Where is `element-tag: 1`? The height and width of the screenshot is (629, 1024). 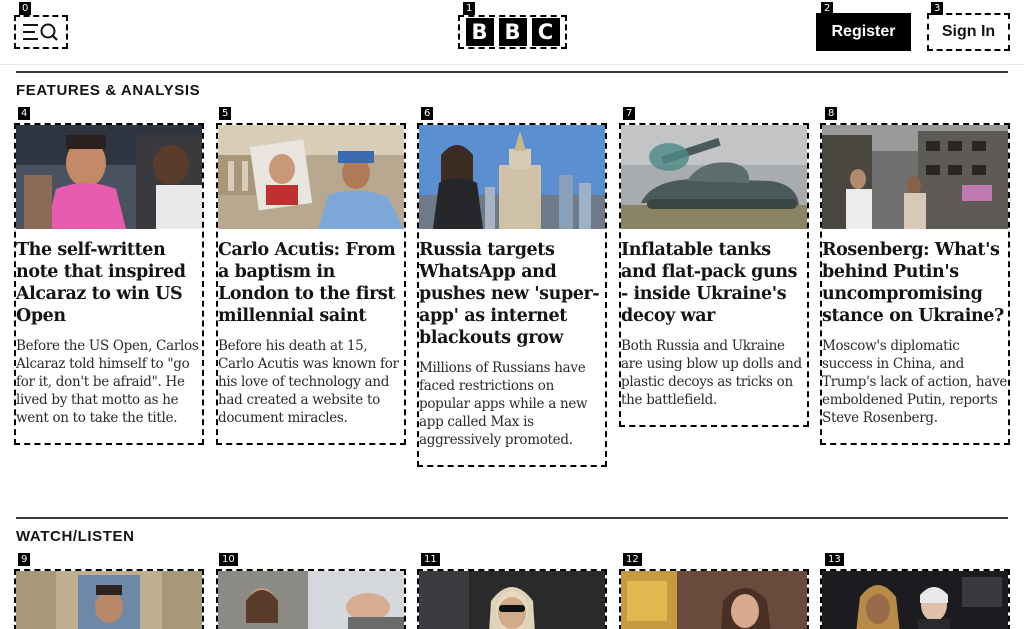 element-tag: 1 is located at coordinates (469, 8).